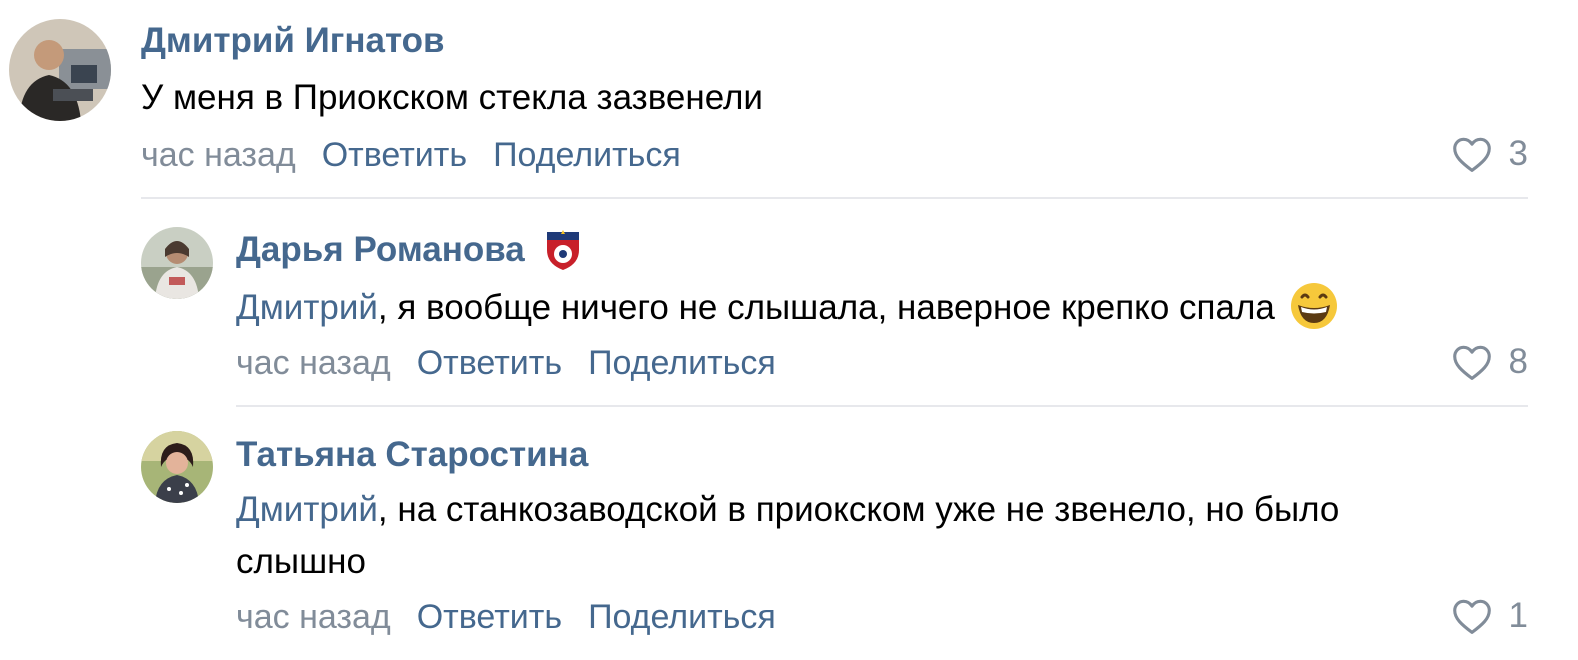 The width and height of the screenshot is (1578, 660). Describe the element at coordinates (380, 250) in the screenshot. I see `author-name: Дарья Романова` at that location.